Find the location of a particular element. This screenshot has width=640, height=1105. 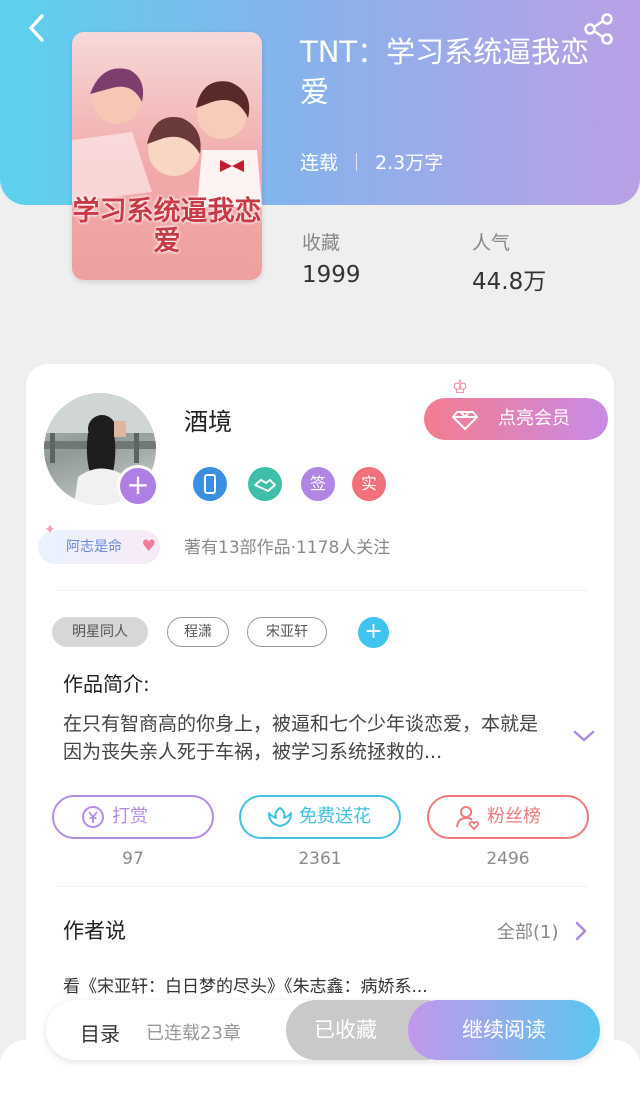

handshake-icon is located at coordinates (265, 485).